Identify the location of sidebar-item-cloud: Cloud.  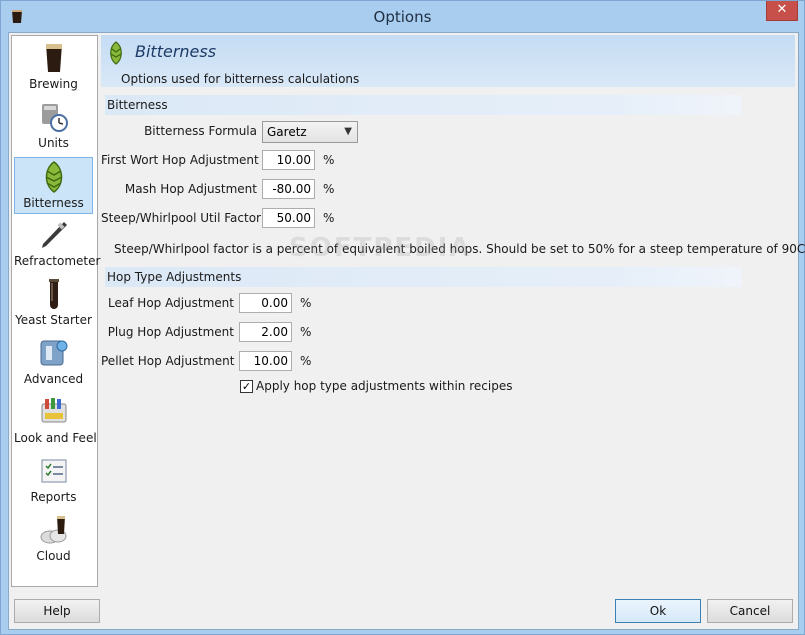
(53, 539).